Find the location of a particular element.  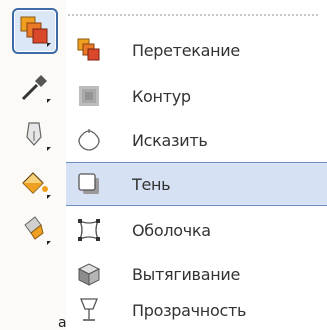

interactive-fill-icon is located at coordinates (37, 230).